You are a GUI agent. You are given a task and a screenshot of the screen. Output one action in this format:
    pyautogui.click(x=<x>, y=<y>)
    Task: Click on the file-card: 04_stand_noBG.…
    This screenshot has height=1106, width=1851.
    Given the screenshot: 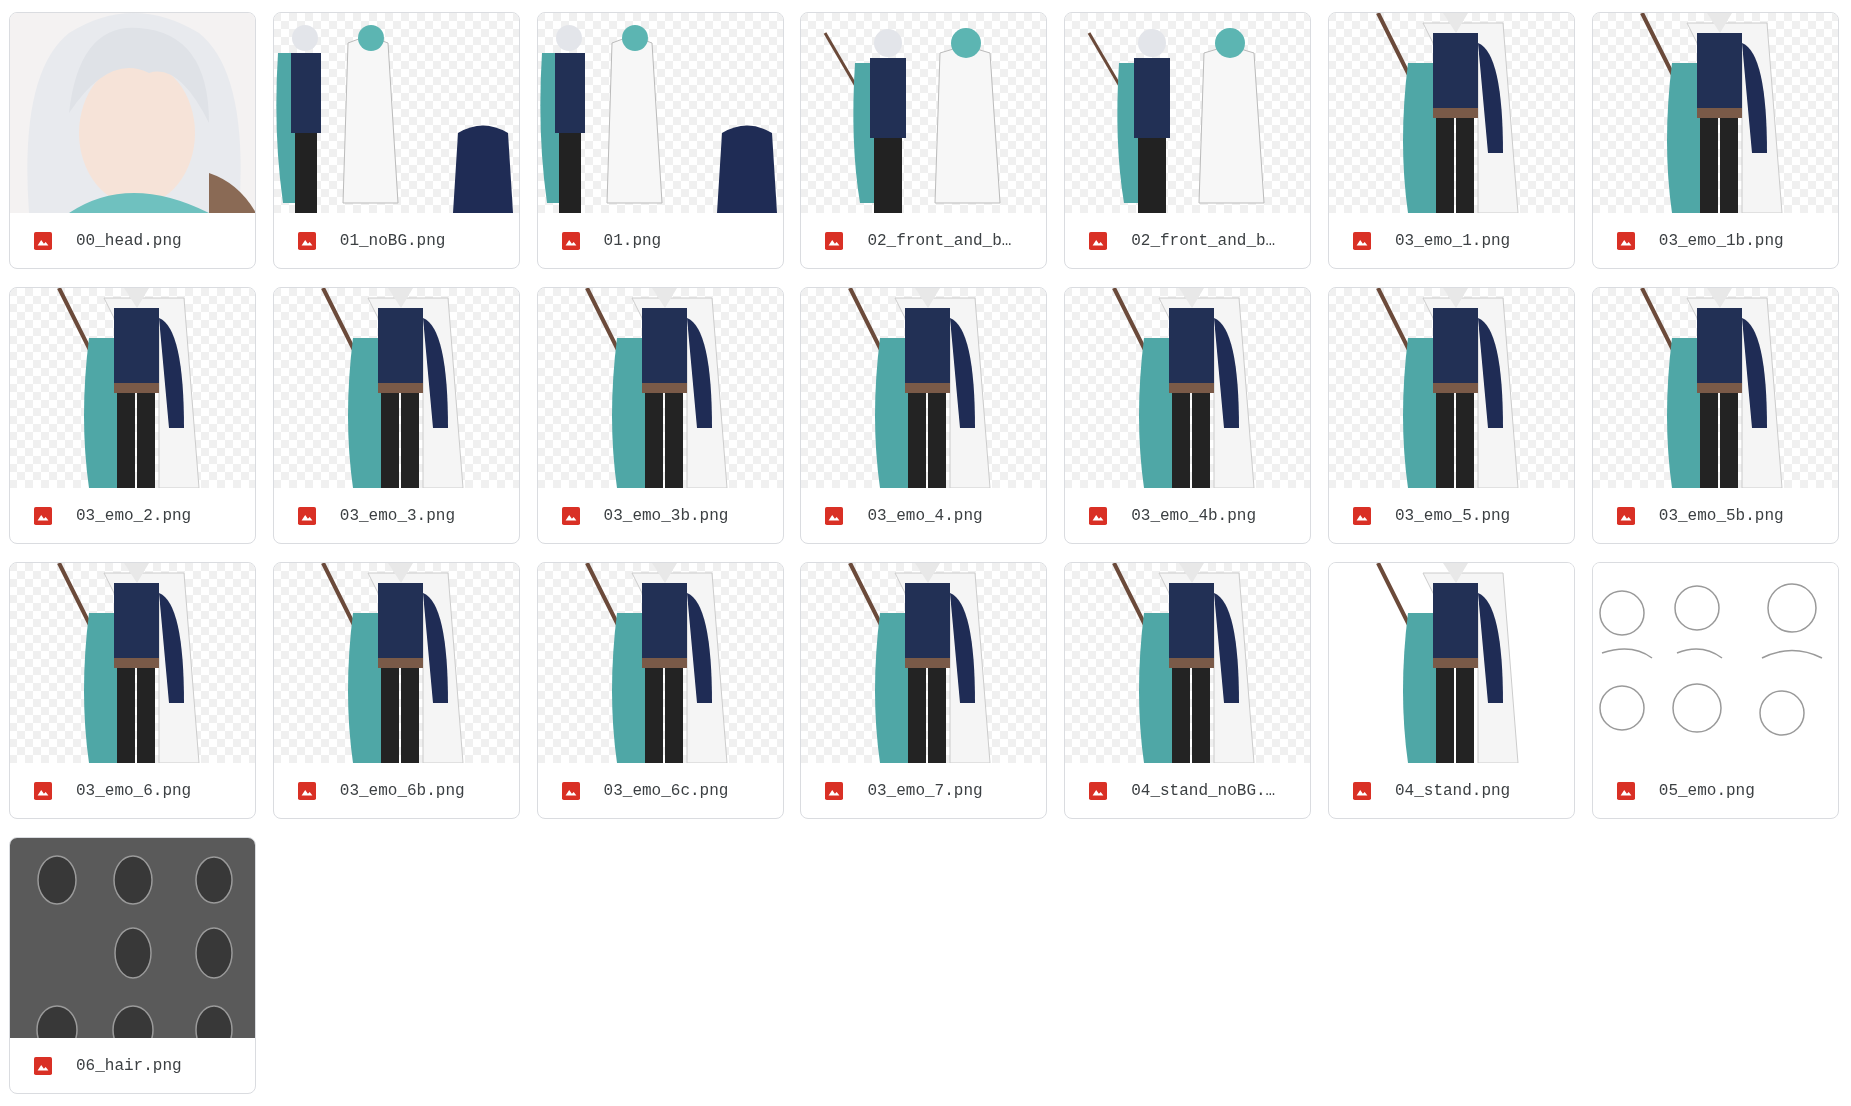 What is the action you would take?
    pyautogui.click(x=1188, y=690)
    